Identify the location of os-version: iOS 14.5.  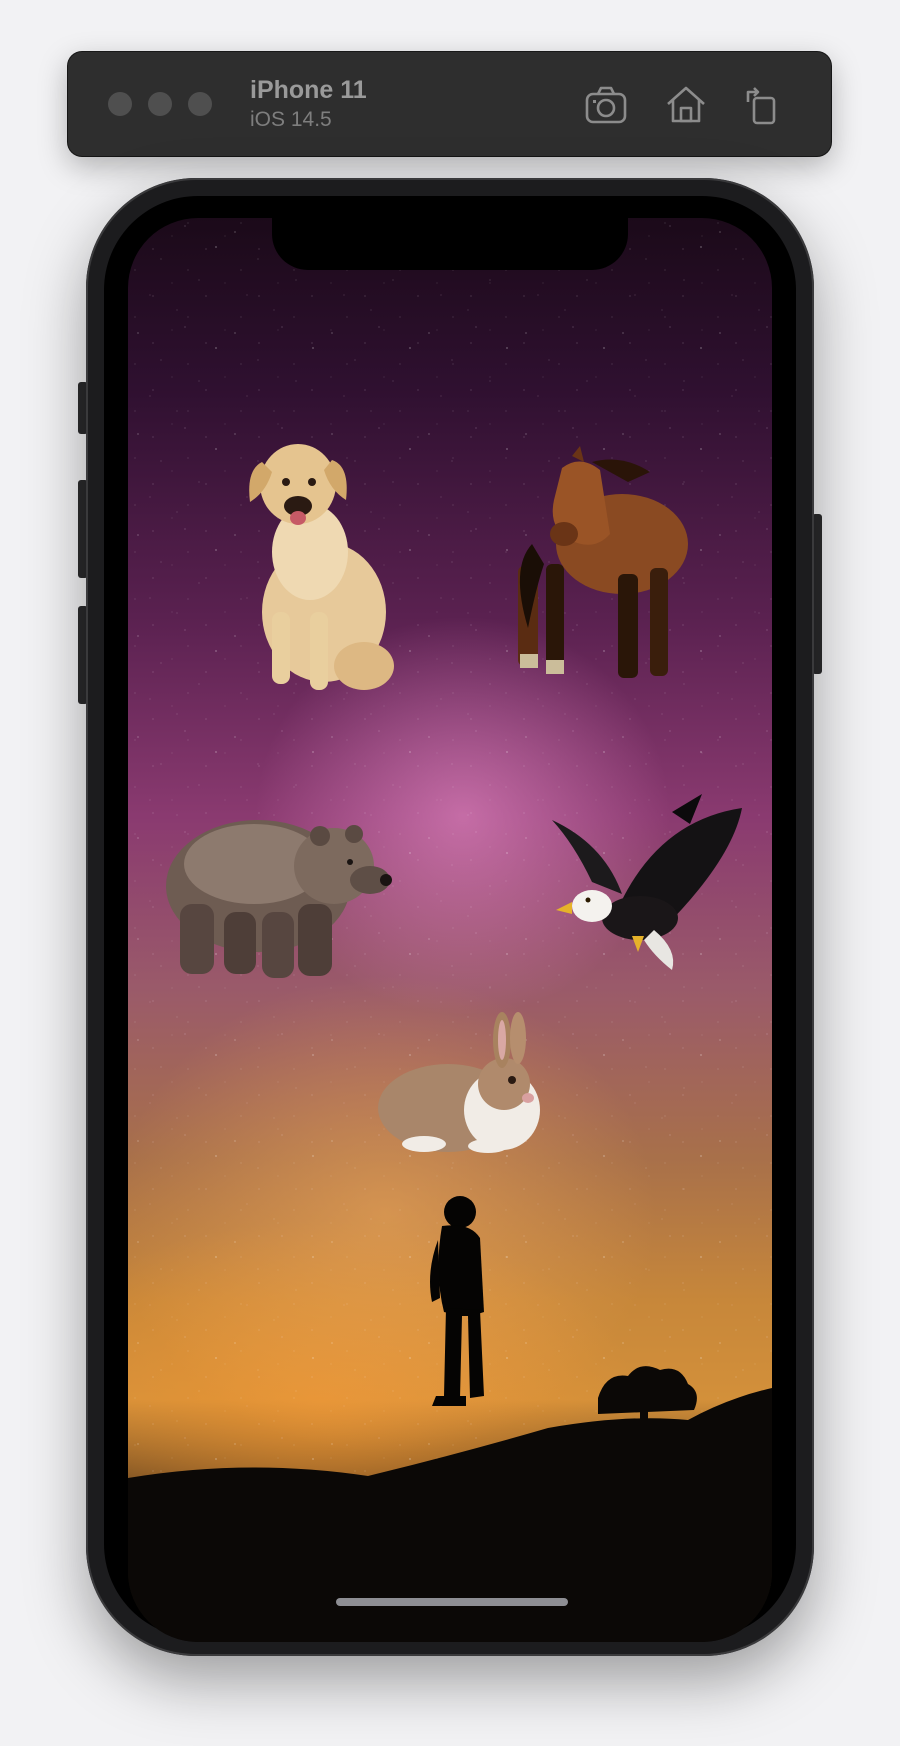
(291, 119).